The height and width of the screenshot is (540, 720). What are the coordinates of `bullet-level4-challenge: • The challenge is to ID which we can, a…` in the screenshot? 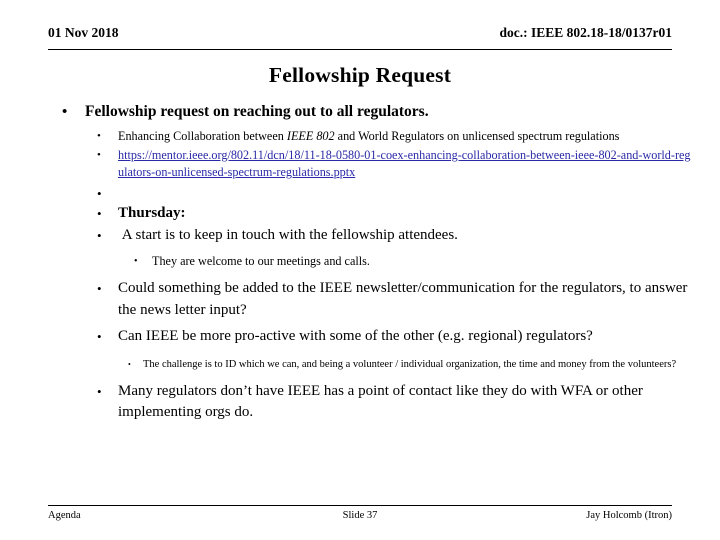 It's located at (372, 364).